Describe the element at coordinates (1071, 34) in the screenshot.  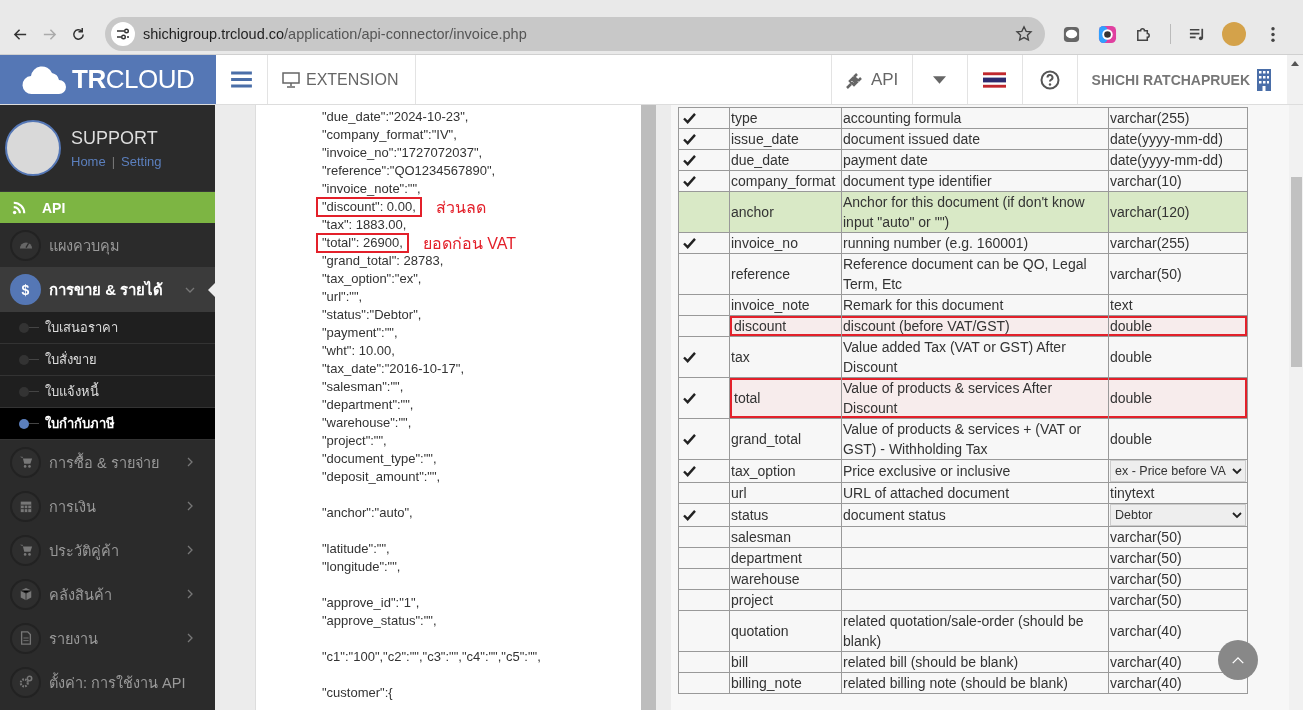
I see `chat-bubble-icon` at that location.